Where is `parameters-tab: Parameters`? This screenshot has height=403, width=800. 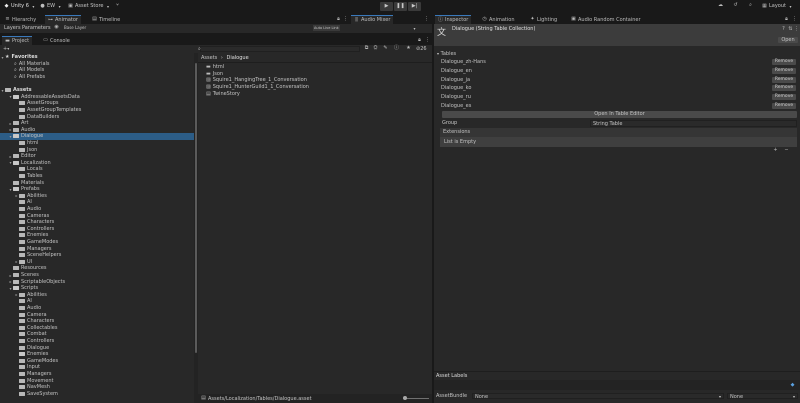 parameters-tab: Parameters is located at coordinates (36, 28).